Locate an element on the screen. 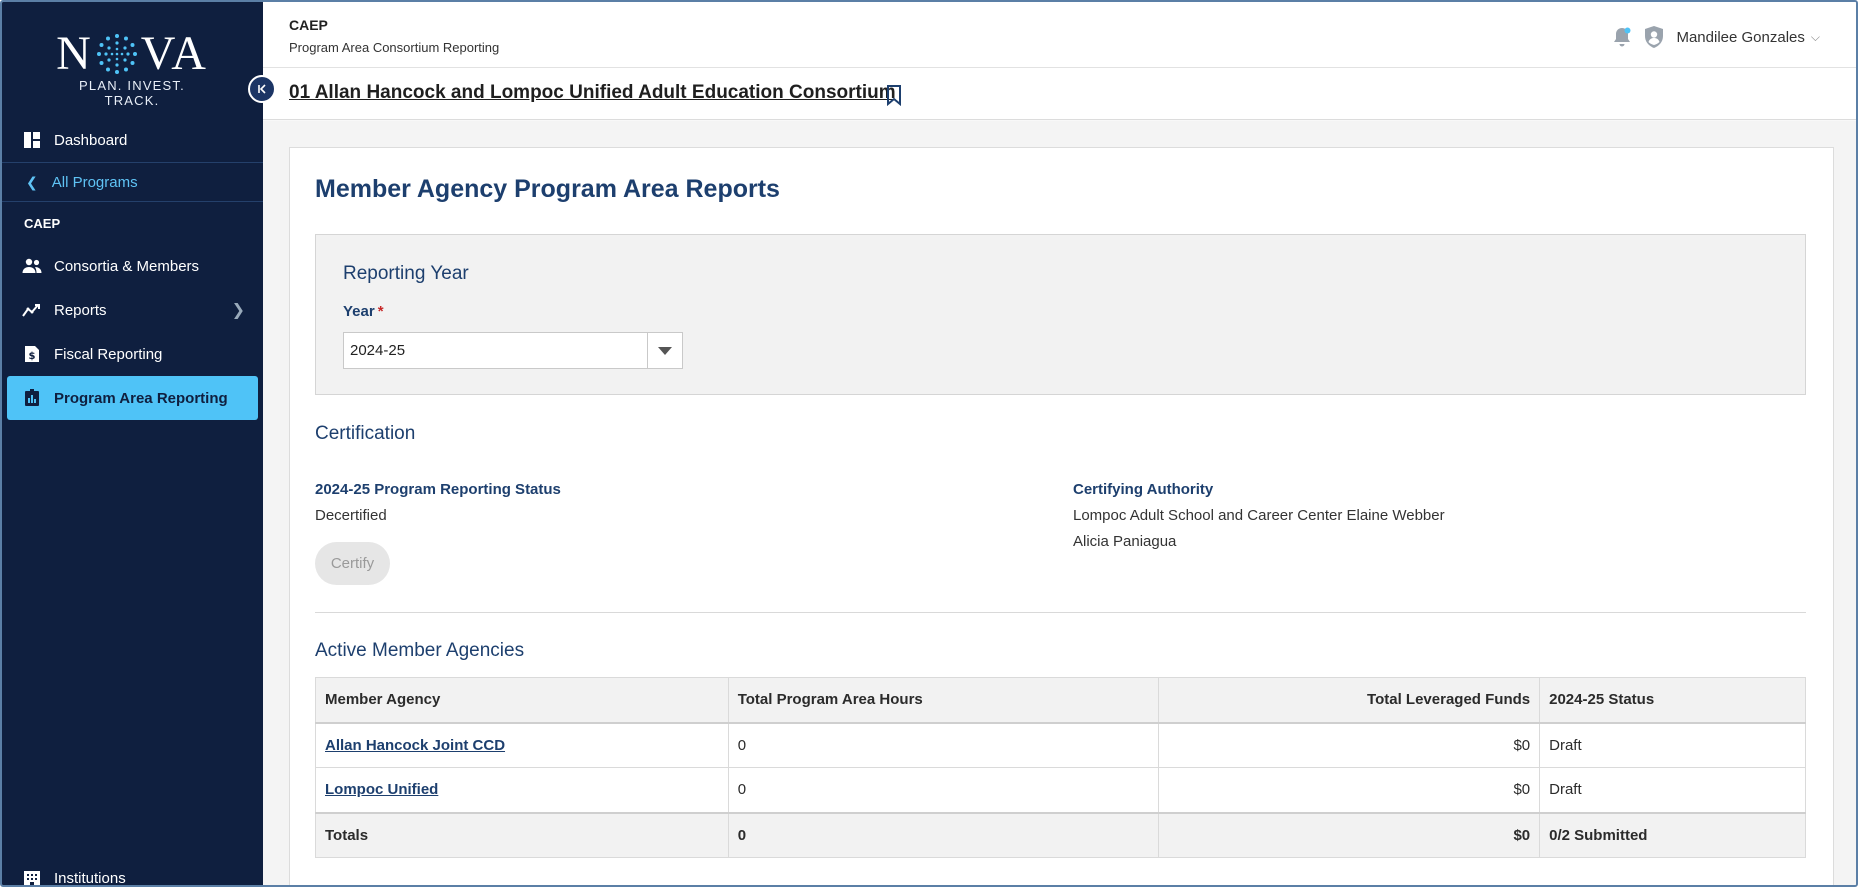 Image resolution: width=1858 pixels, height=887 pixels. user-shield-icon is located at coordinates (1654, 37).